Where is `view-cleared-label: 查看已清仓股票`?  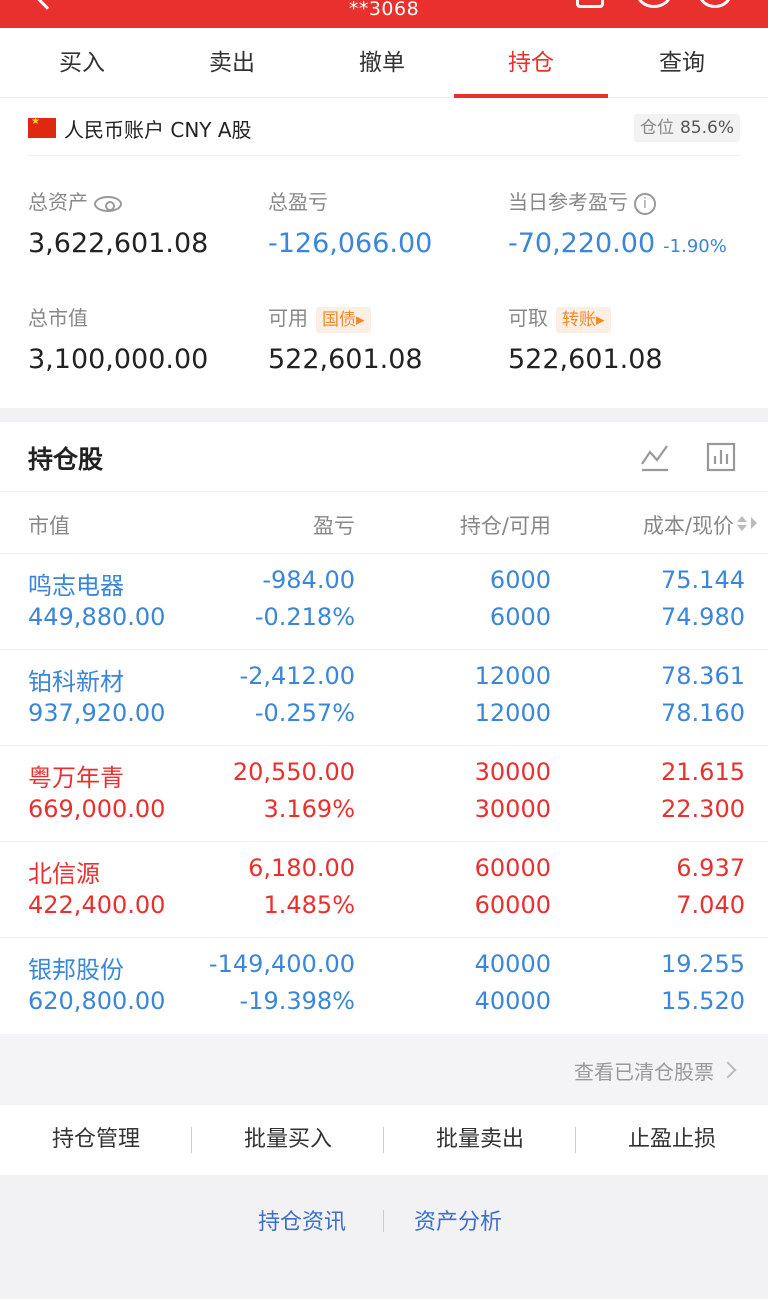
view-cleared-label: 查看已清仓股票 is located at coordinates (644, 1072).